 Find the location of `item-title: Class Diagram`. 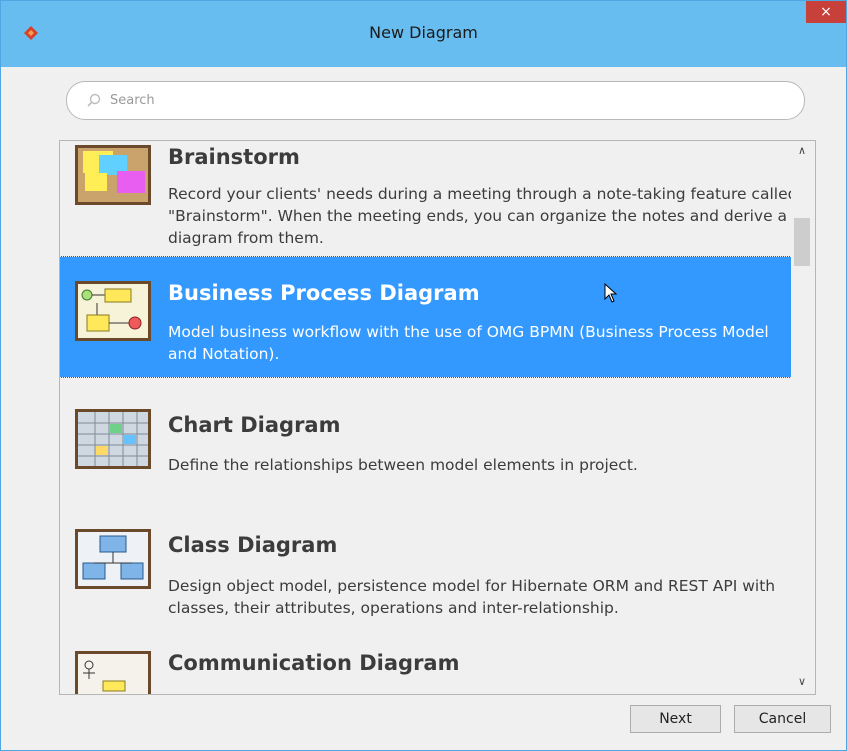

item-title: Class Diagram is located at coordinates (253, 545).